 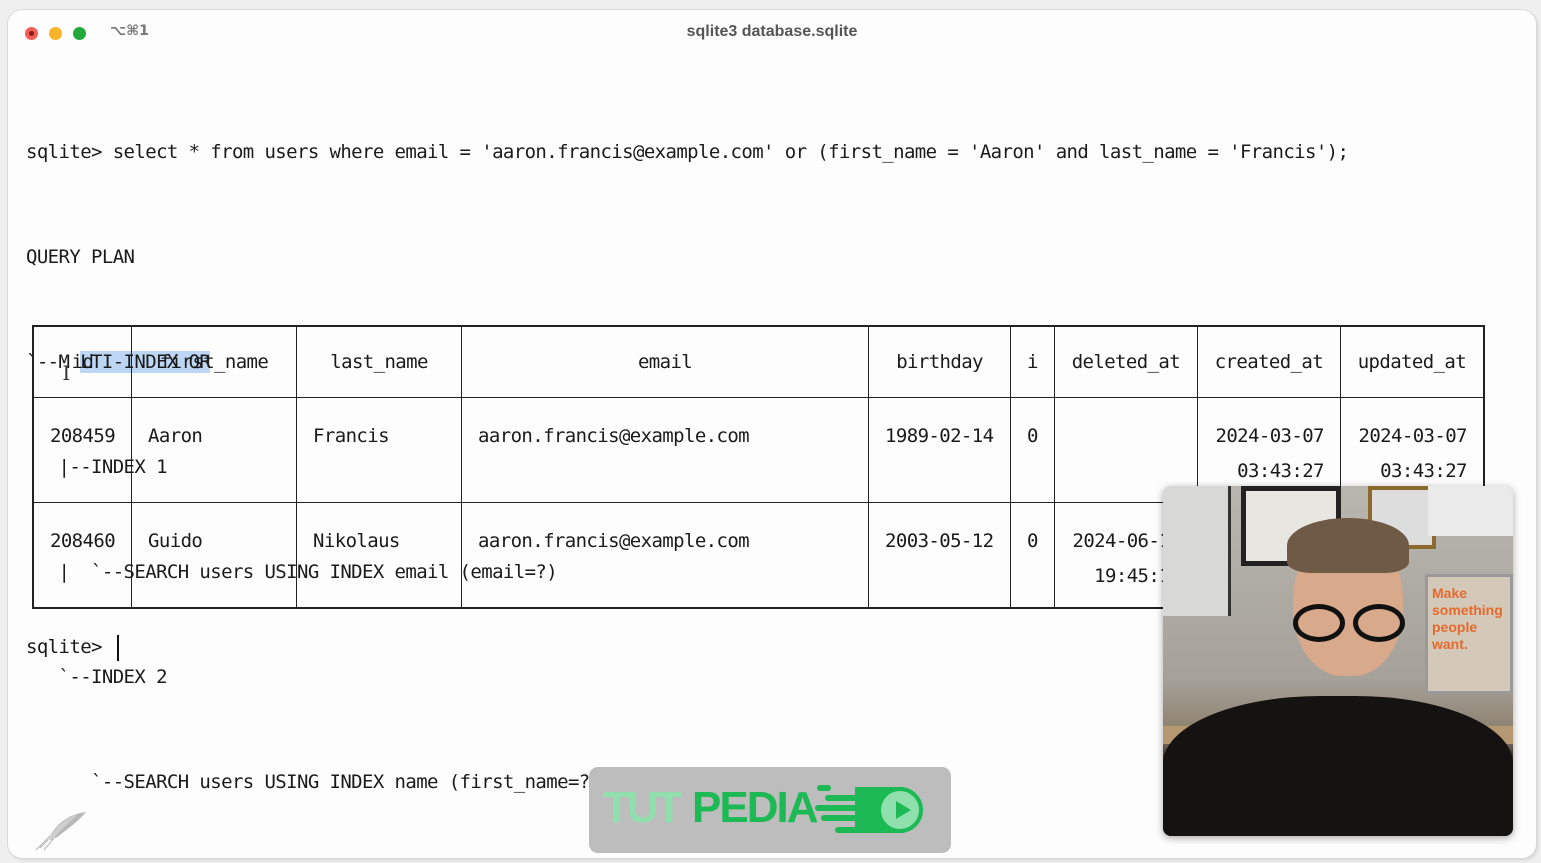 I want to click on webcam-overlay: Make something people want., so click(x=1338, y=661).